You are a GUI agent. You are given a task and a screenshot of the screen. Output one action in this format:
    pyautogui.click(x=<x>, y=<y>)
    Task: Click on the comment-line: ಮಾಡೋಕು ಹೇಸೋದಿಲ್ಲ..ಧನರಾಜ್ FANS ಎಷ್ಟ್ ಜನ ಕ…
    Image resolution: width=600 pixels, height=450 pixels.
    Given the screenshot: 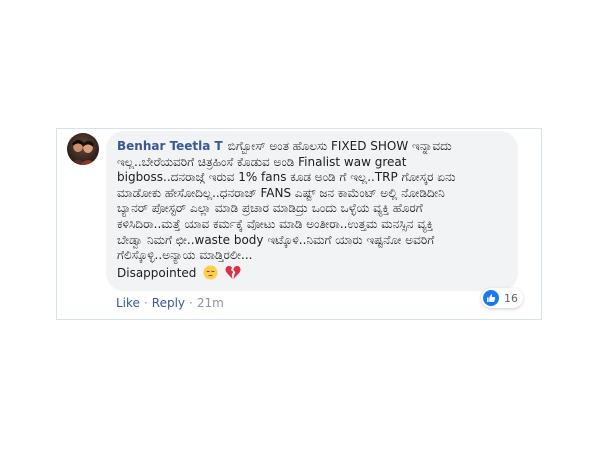 What is the action you would take?
    pyautogui.click(x=281, y=192)
    